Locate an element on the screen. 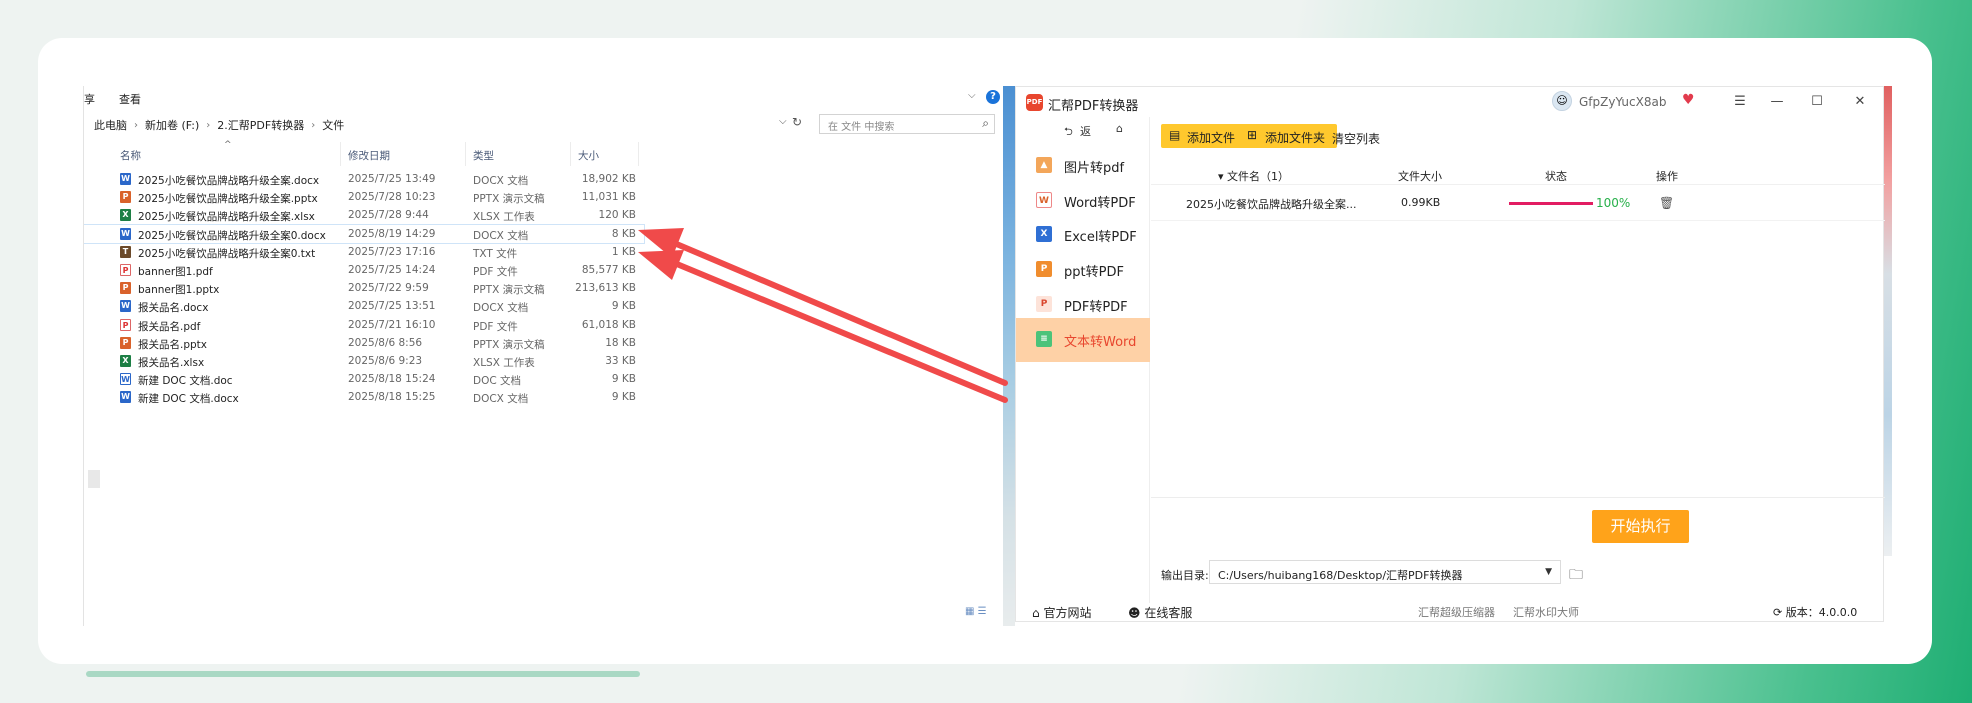 This screenshot has height=703, width=1972. open-folder-icon: 🗀 is located at coordinates (1576, 576).